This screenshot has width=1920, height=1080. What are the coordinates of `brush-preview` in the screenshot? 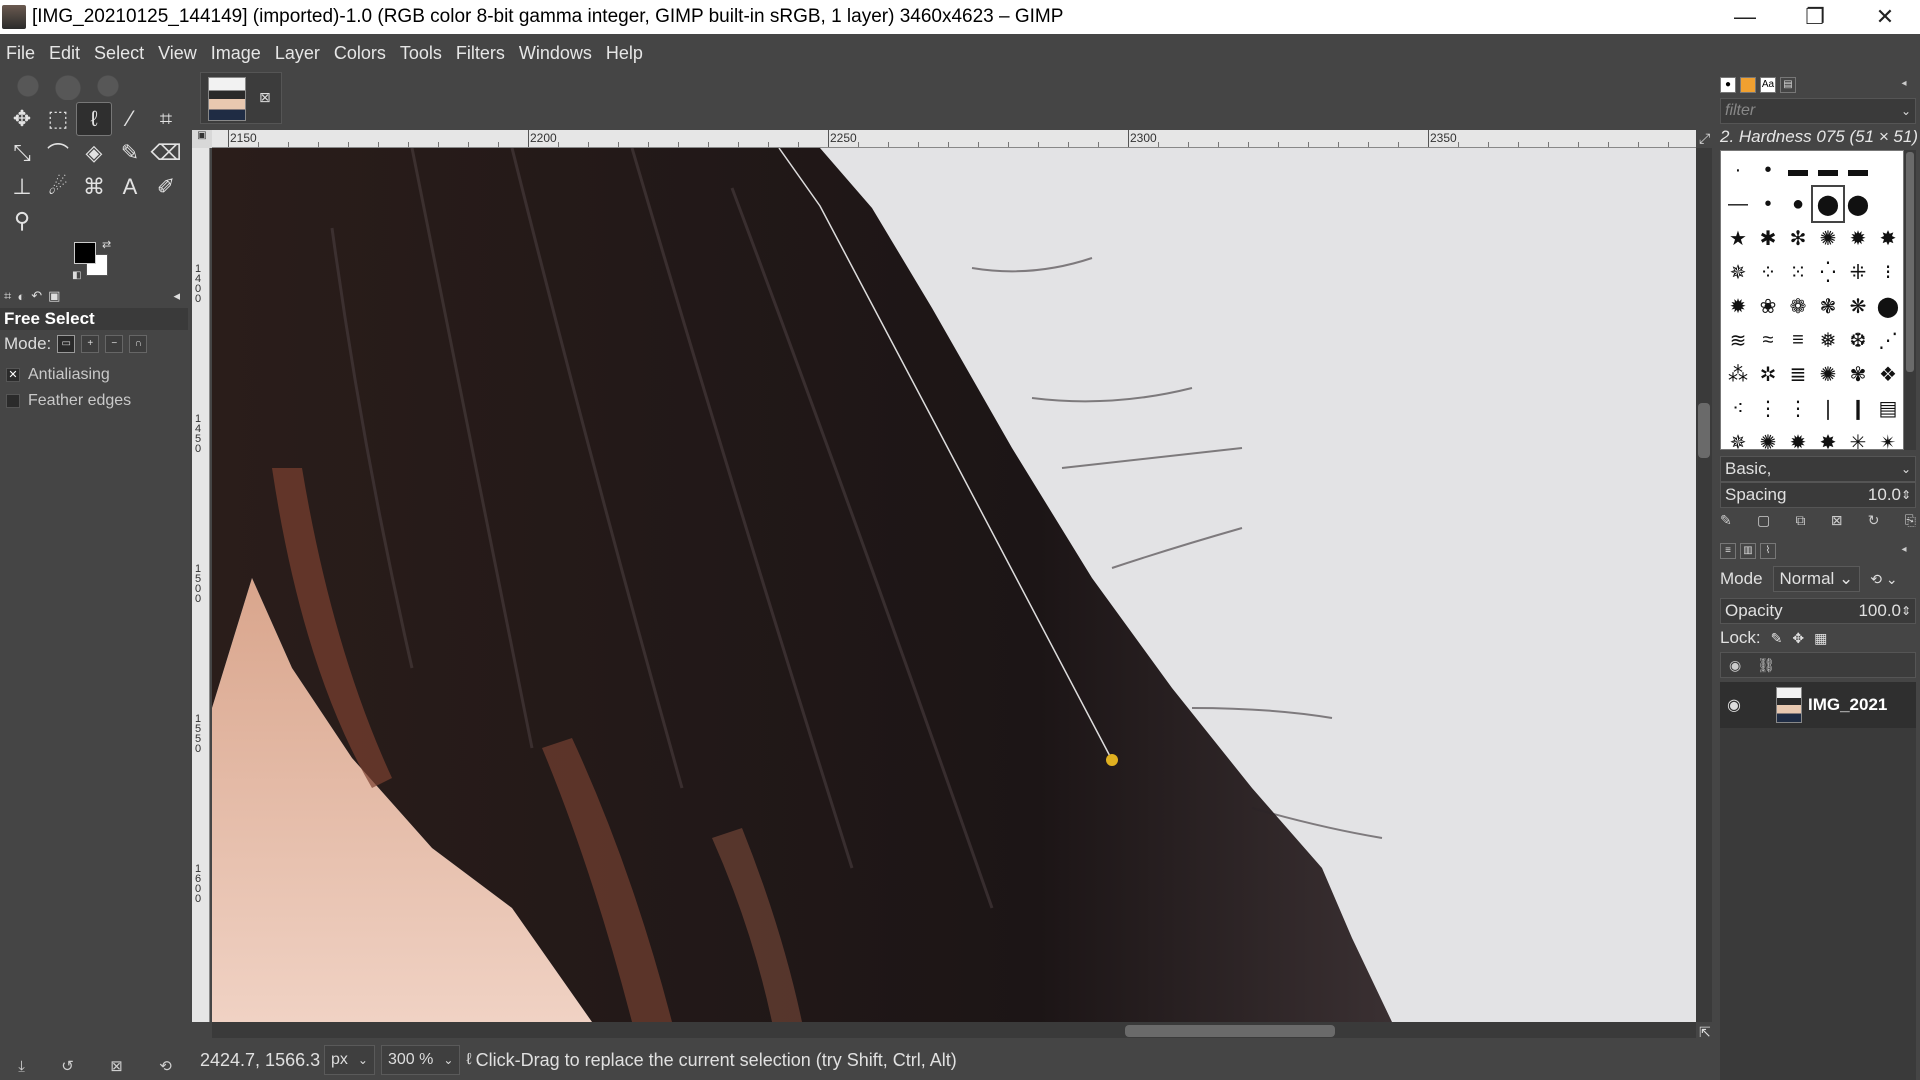 It's located at (1888, 170).